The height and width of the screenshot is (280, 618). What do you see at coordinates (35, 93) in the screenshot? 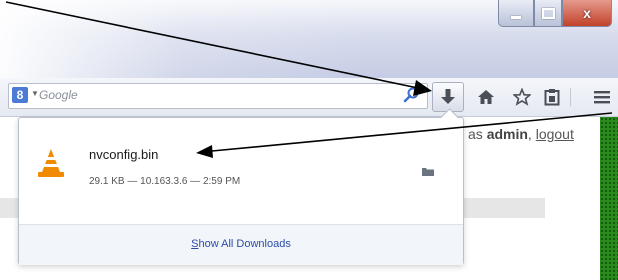
I see `chevron-down-icon: ▼` at bounding box center [35, 93].